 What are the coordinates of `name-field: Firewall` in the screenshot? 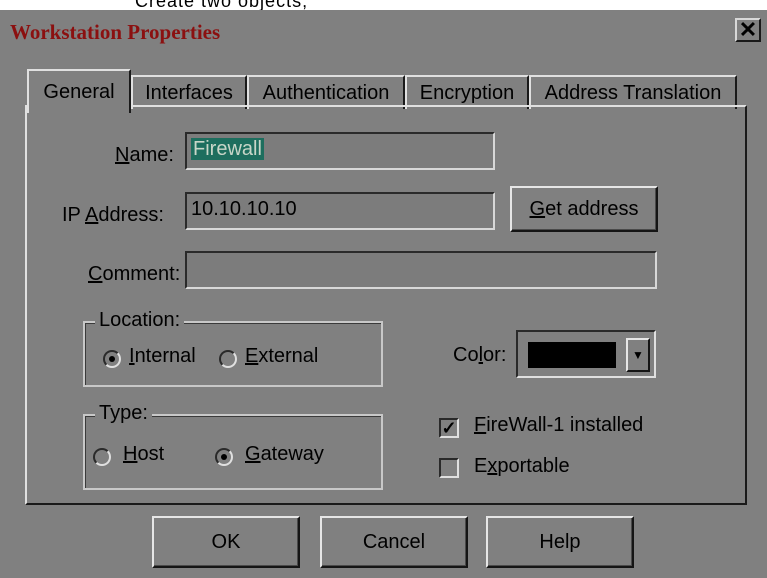 It's located at (340, 151).